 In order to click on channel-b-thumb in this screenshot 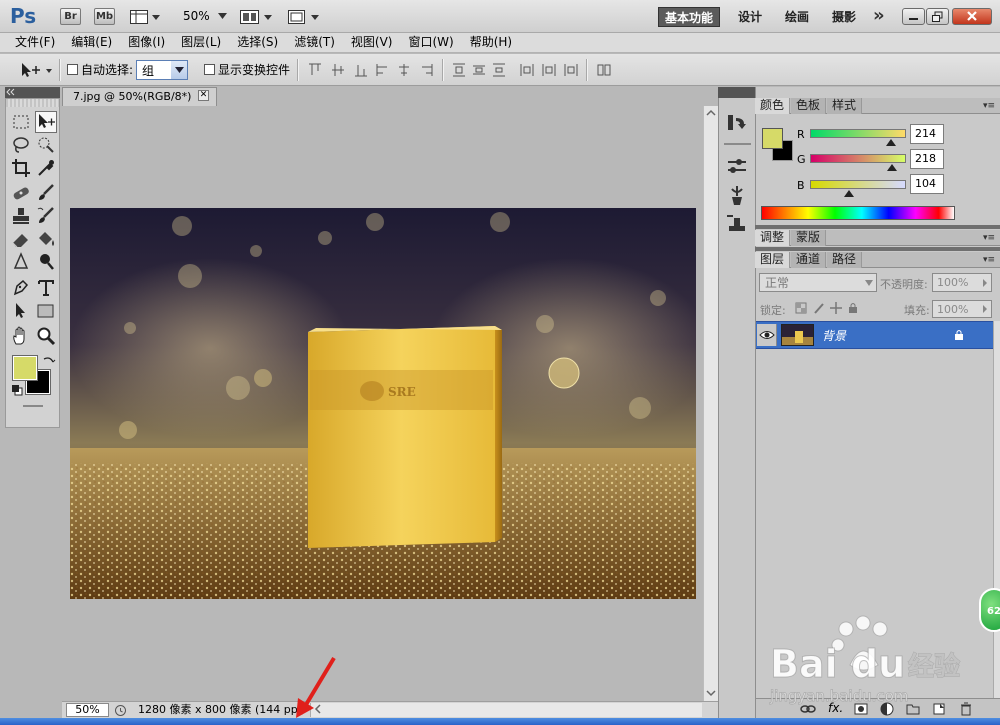, I will do `click(849, 193)`.